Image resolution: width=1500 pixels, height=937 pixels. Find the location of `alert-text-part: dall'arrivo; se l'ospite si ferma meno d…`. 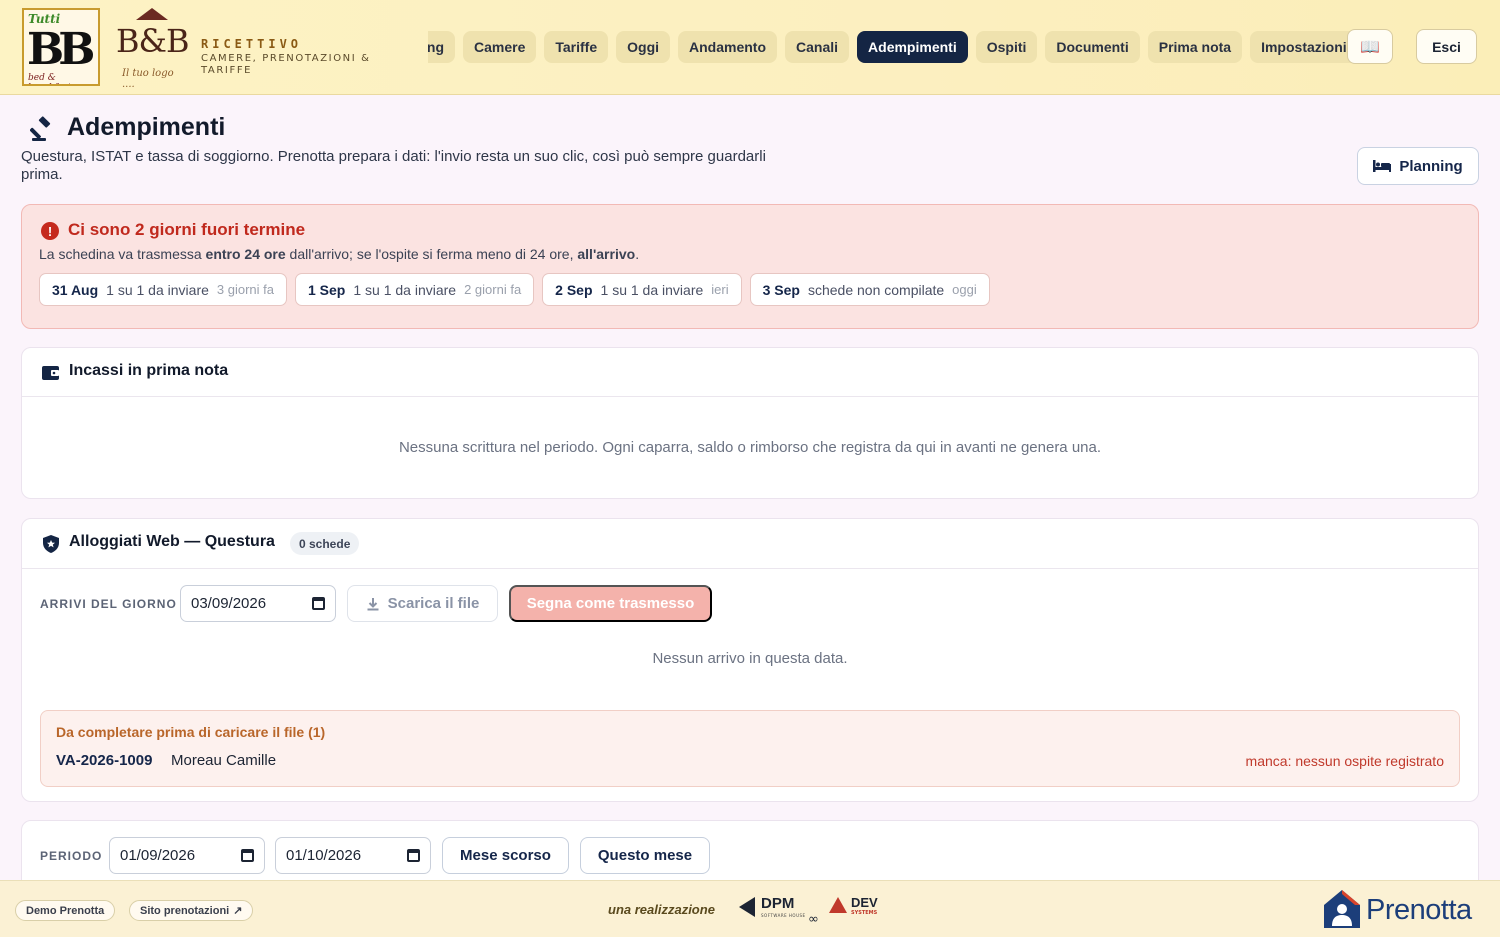

alert-text-part: dall'arrivo; se l'ospite si ferma meno d… is located at coordinates (431, 254).